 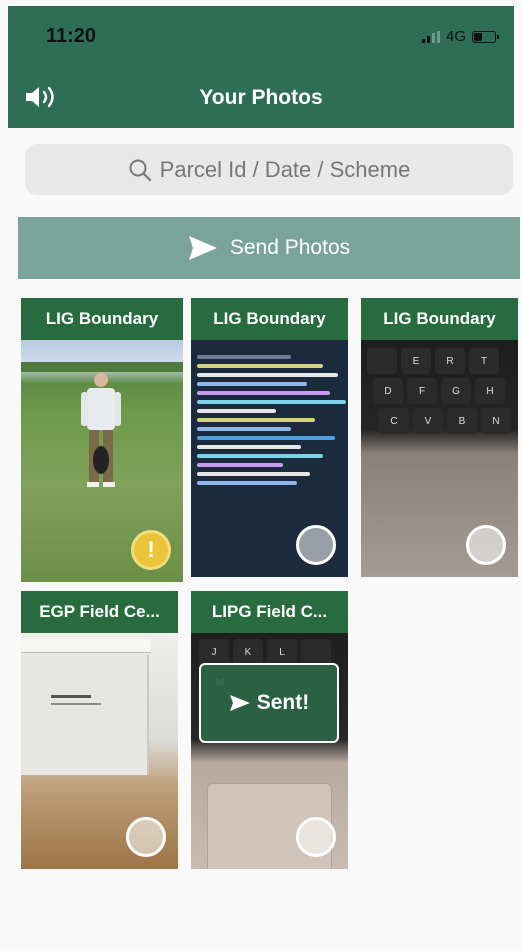 What do you see at coordinates (485, 36) in the screenshot?
I see `battery-icon` at bounding box center [485, 36].